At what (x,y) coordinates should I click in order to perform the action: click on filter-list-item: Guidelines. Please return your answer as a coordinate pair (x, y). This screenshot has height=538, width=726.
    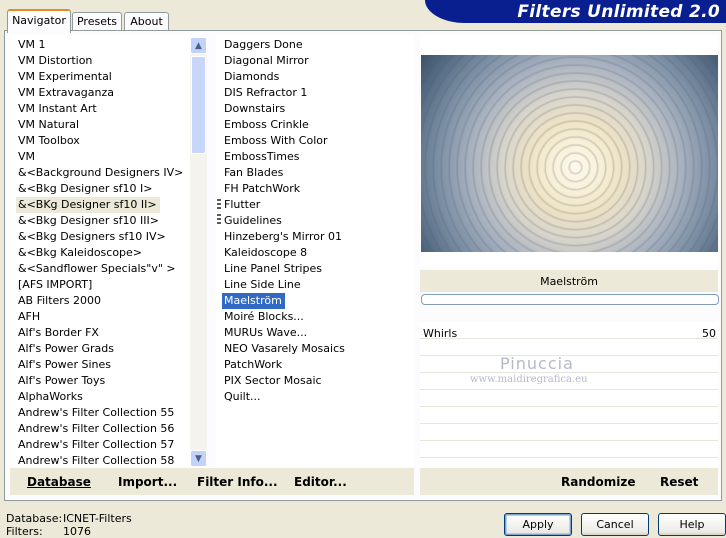
    Looking at the image, I should click on (253, 221).